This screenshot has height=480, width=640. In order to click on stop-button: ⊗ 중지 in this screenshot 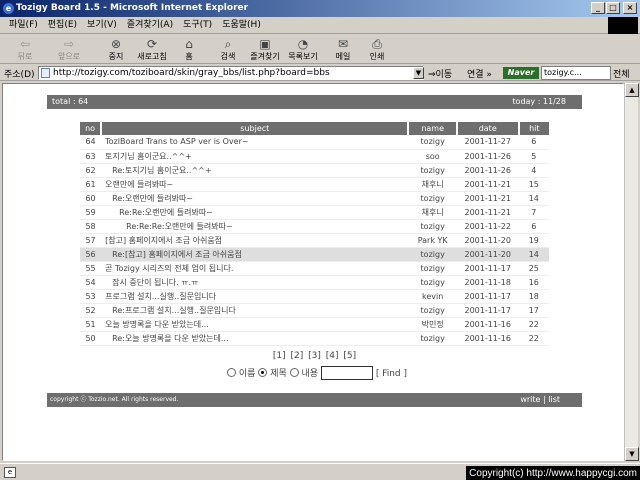, I will do `click(116, 49)`.